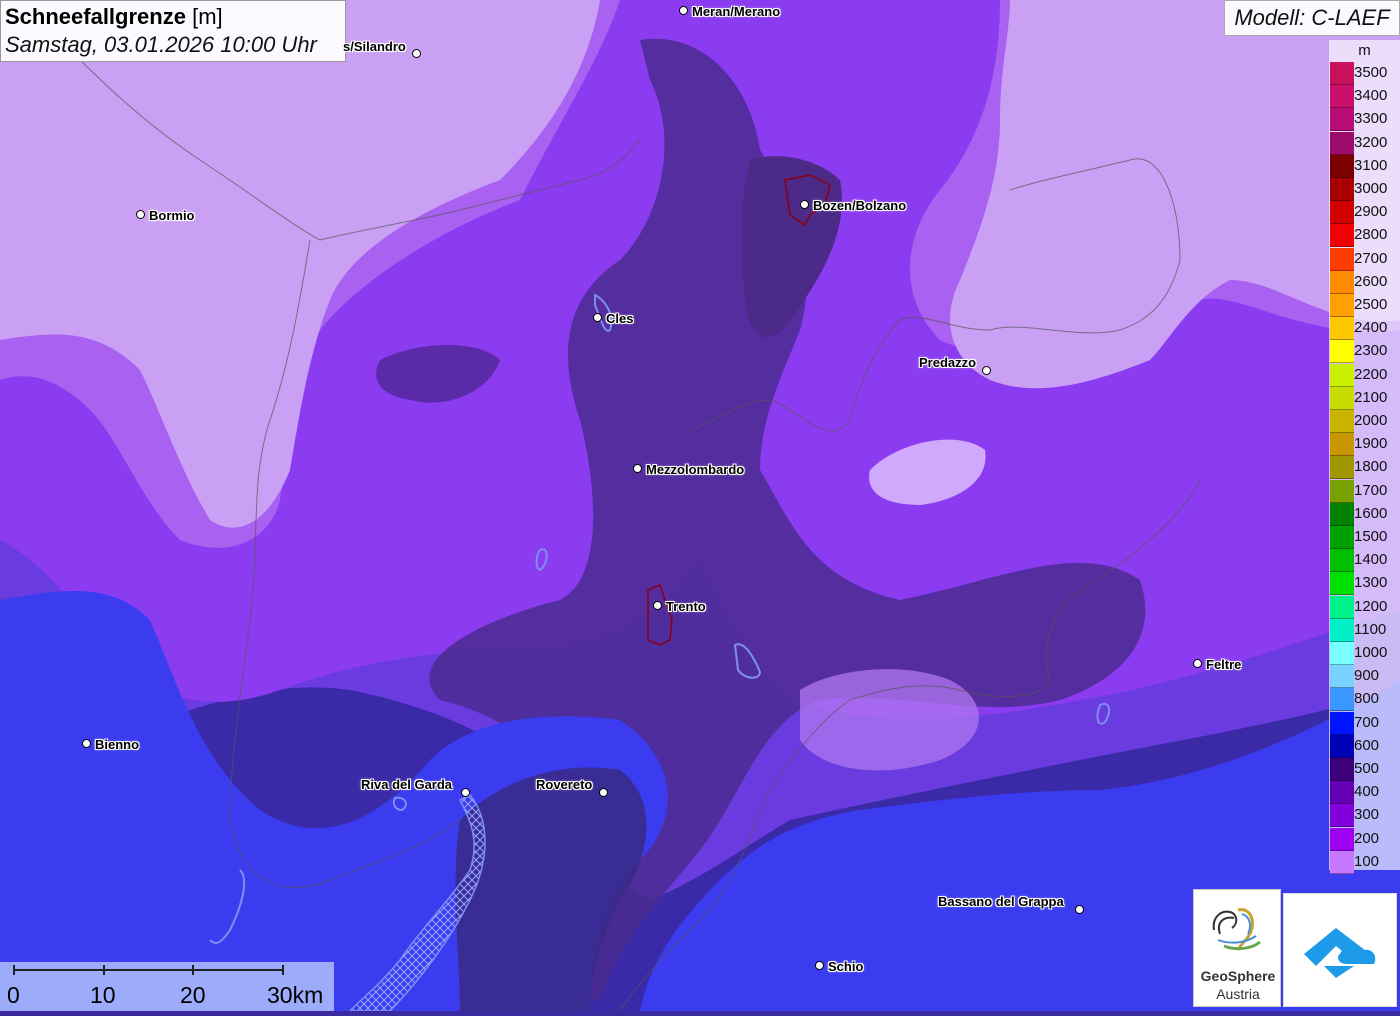 This screenshot has width=1400, height=1016. What do you see at coordinates (1371, 165) in the screenshot?
I see `legend-label: 3100` at bounding box center [1371, 165].